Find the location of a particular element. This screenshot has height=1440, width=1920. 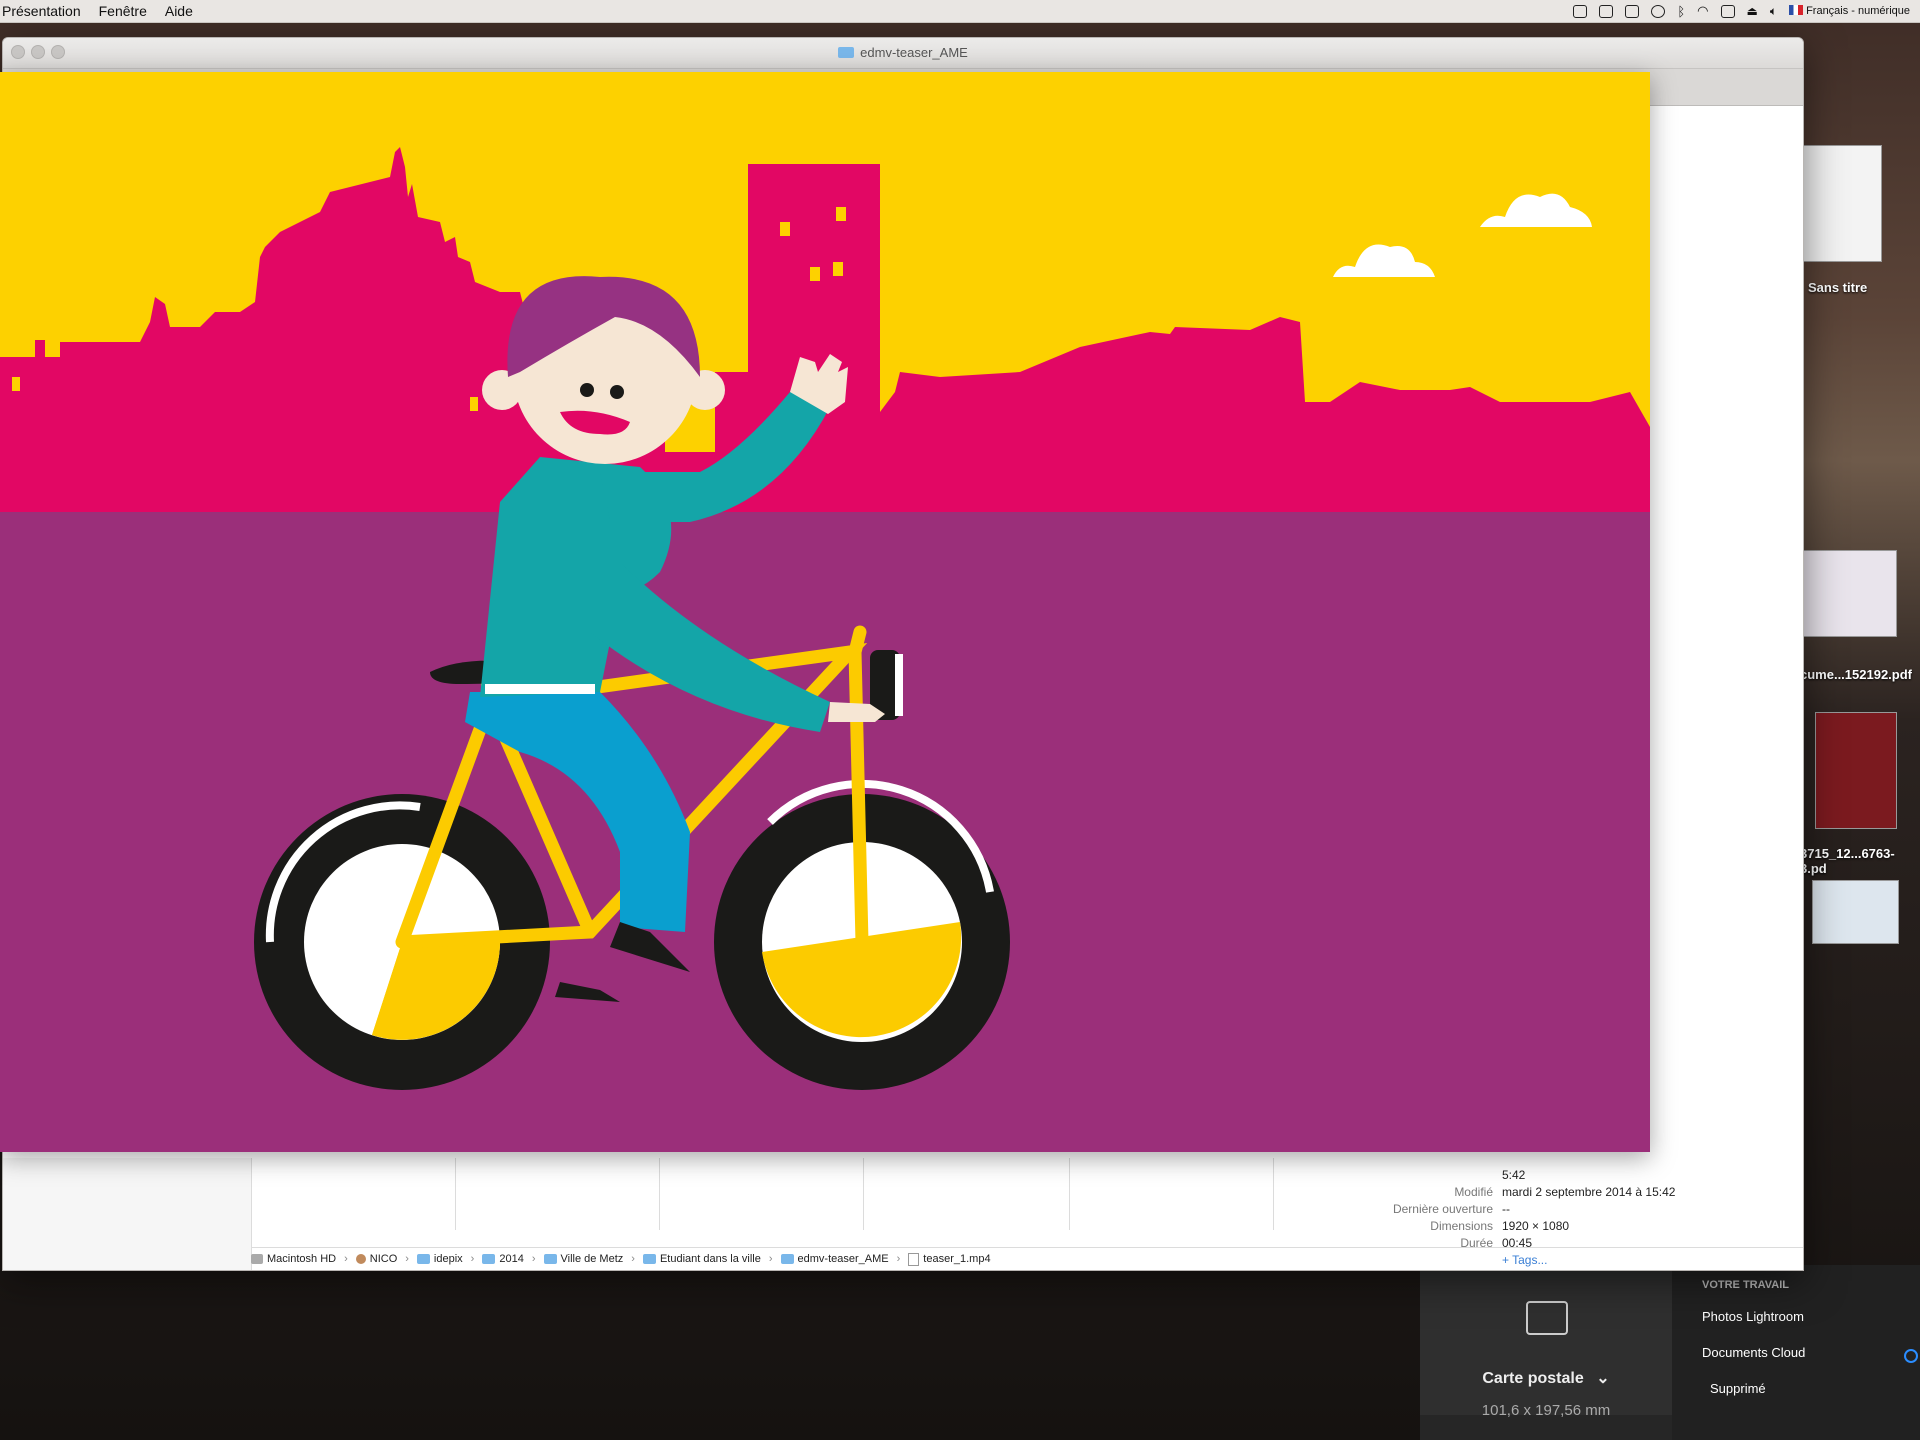

info-row: 5:42 is located at coordinates (1509, 1174).